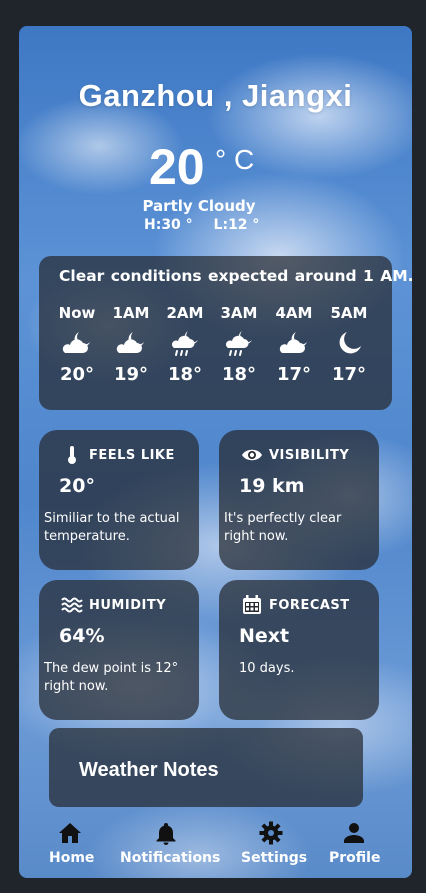 The height and width of the screenshot is (893, 426). I want to click on visibility-header: VISIBILITY, so click(295, 455).